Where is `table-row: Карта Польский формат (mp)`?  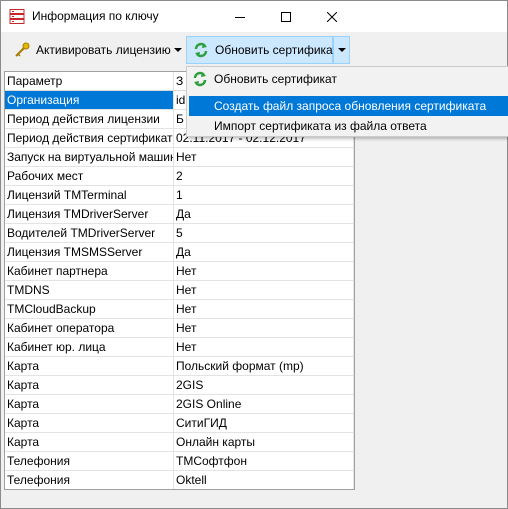
table-row: Карта Польский формат (mp) is located at coordinates (179, 366).